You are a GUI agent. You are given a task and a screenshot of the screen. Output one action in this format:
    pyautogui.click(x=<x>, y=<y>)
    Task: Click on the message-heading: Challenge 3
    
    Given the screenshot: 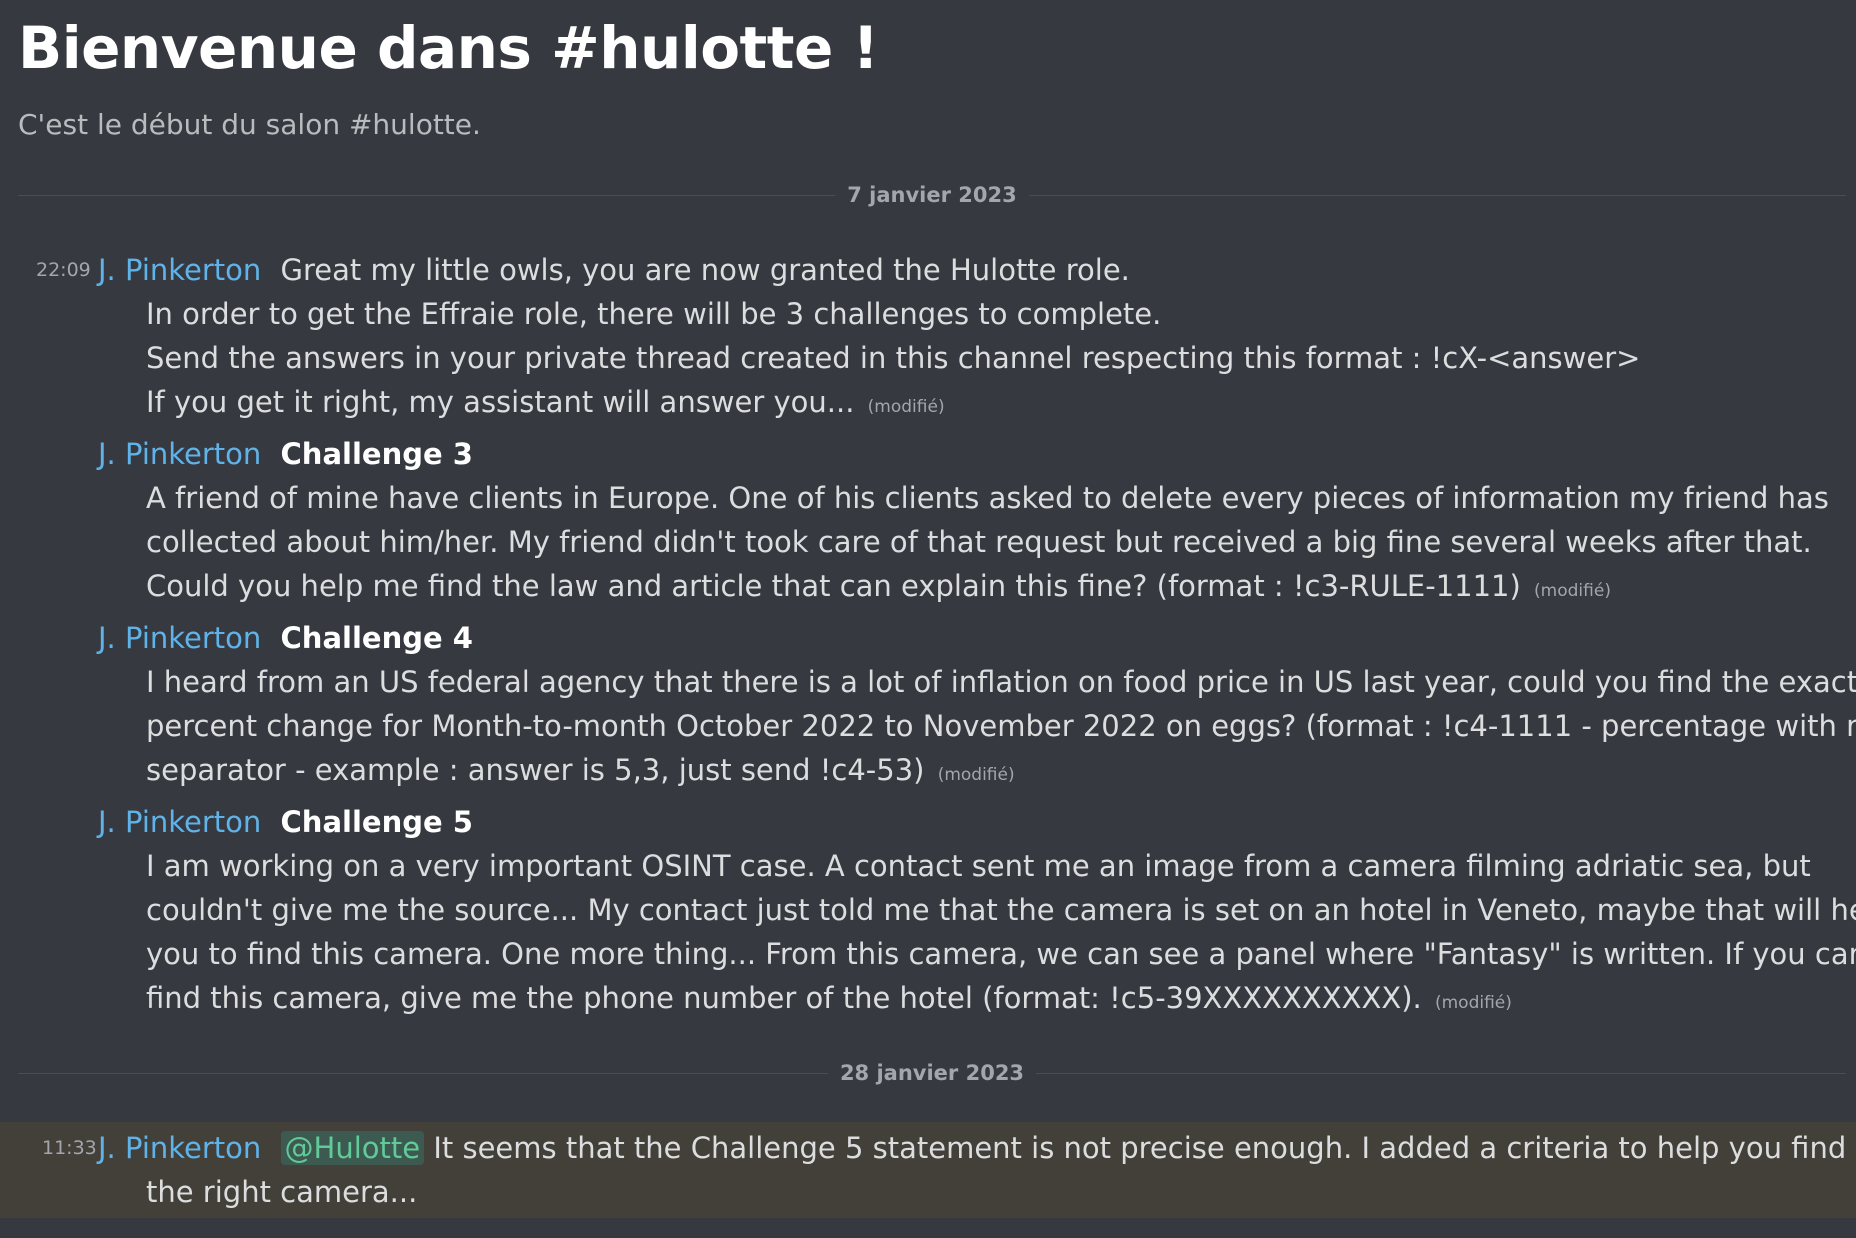 What is the action you would take?
    pyautogui.click(x=376, y=454)
    